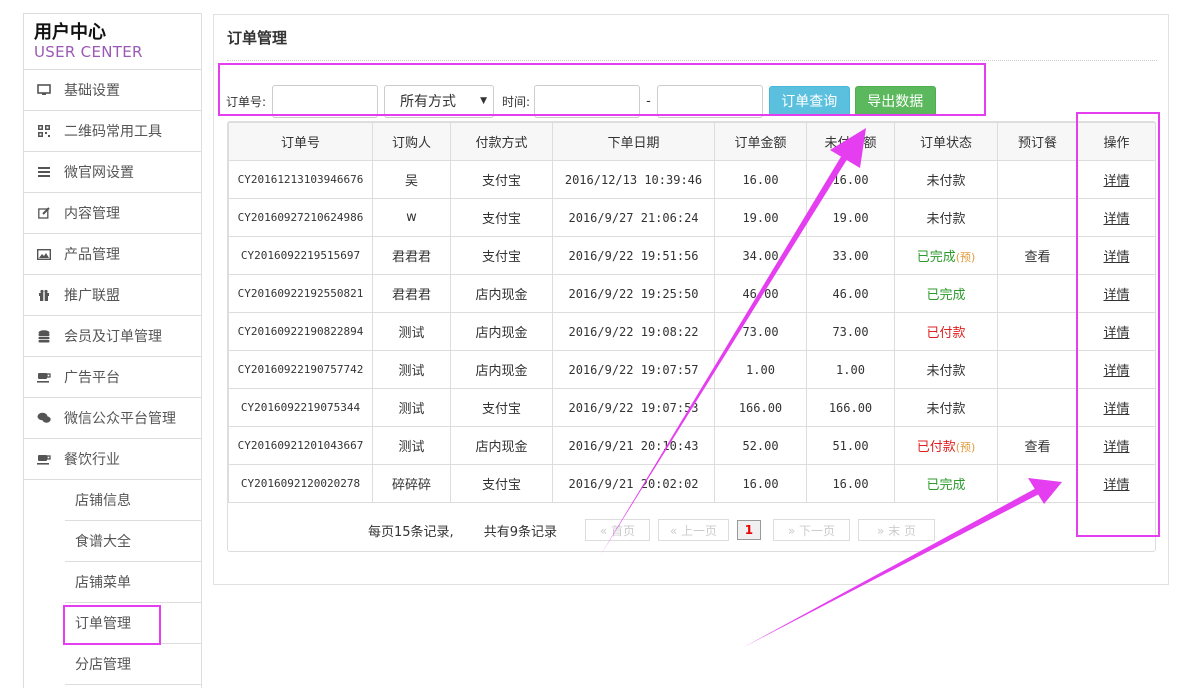 The image size is (1195, 688). I want to click on sidebar-item: 餐饮行业, so click(112, 459).